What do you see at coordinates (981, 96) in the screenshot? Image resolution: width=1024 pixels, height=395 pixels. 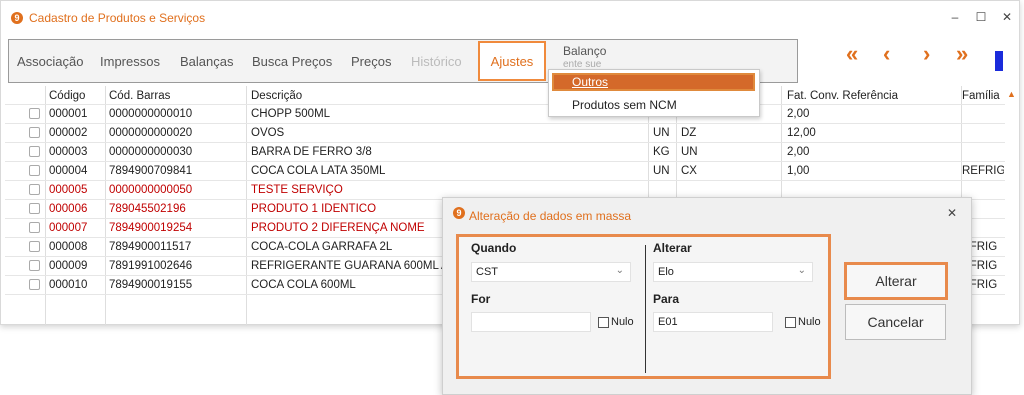 I see `header-familia: Família` at bounding box center [981, 96].